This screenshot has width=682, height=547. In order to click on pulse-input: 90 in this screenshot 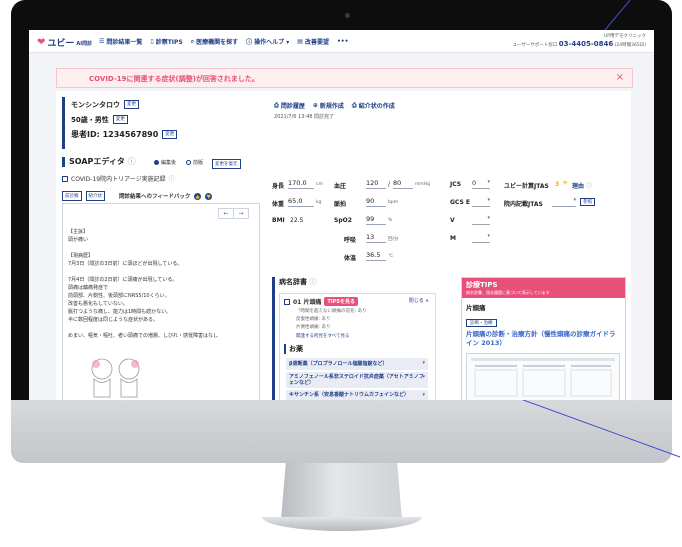, I will do `click(376, 202)`.